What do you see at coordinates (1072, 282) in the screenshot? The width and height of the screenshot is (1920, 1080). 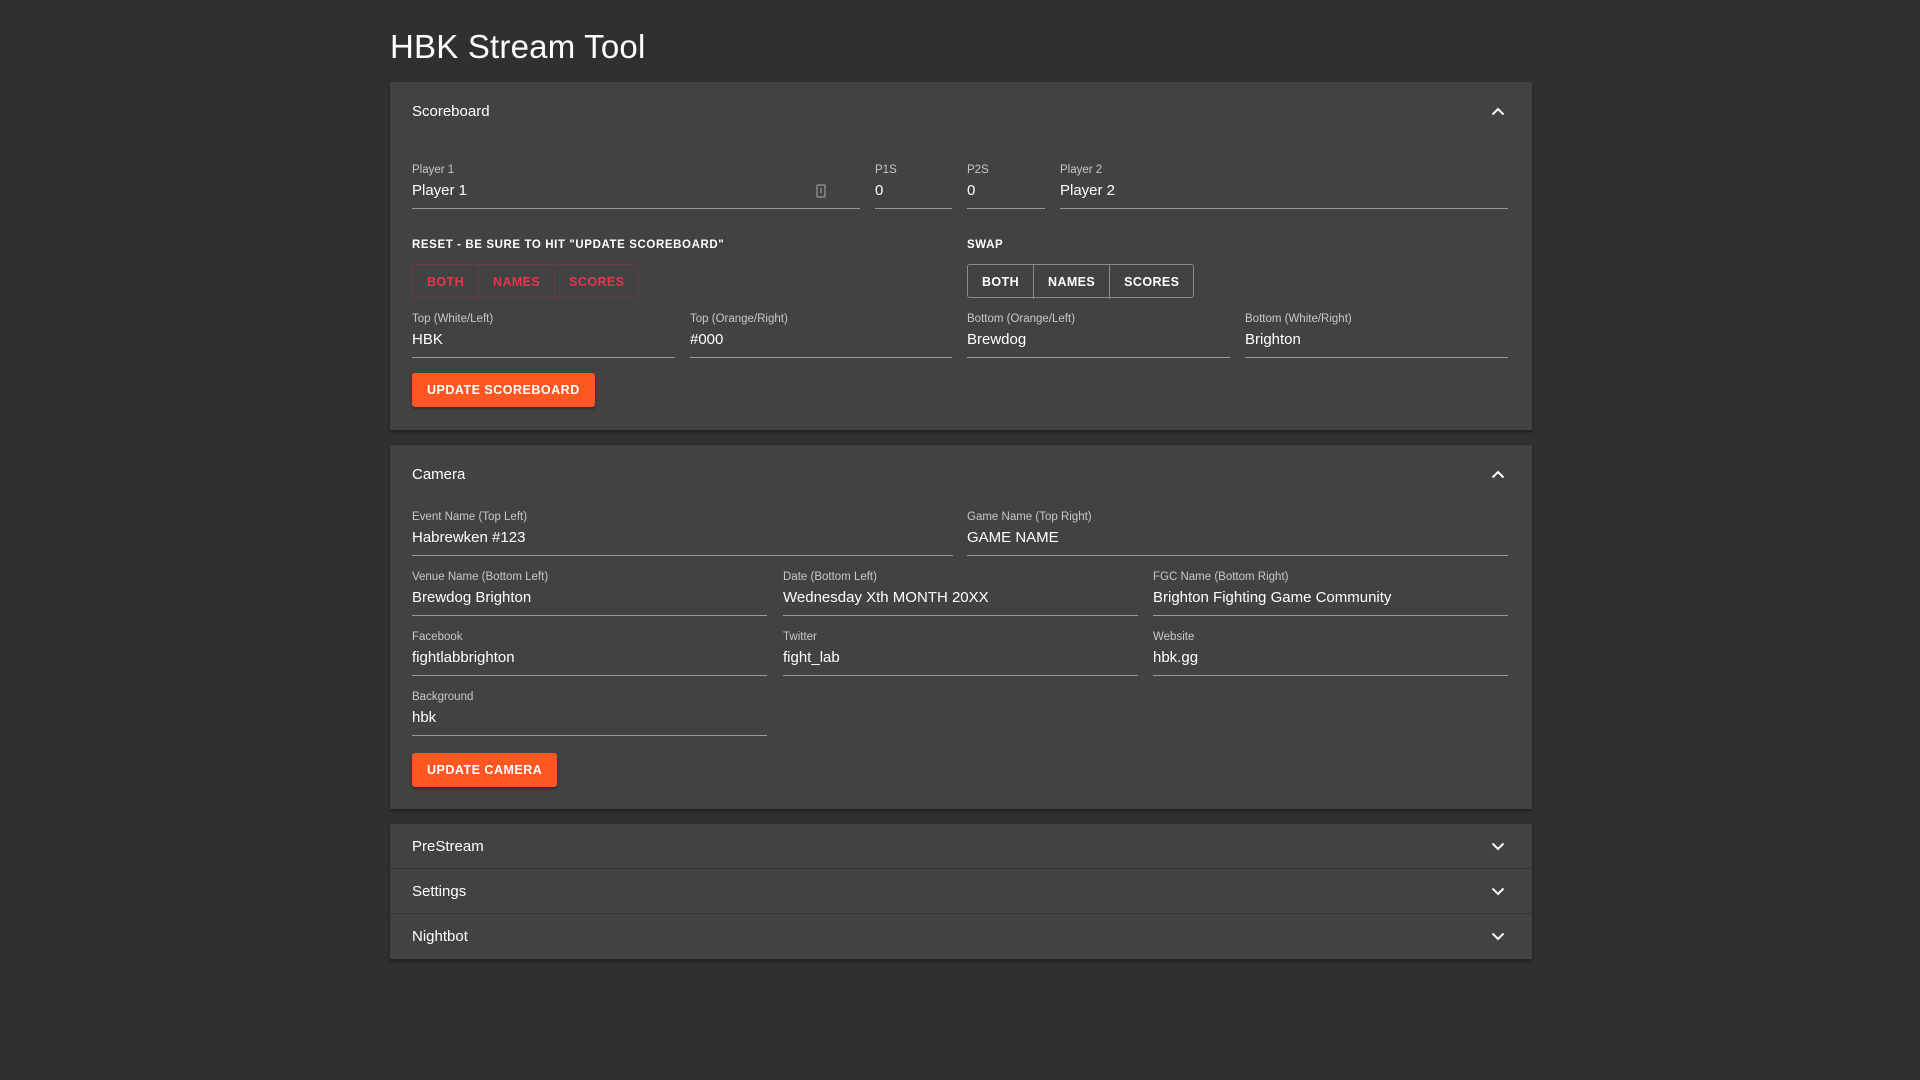 I see `swap-names-button: NAMES` at bounding box center [1072, 282].